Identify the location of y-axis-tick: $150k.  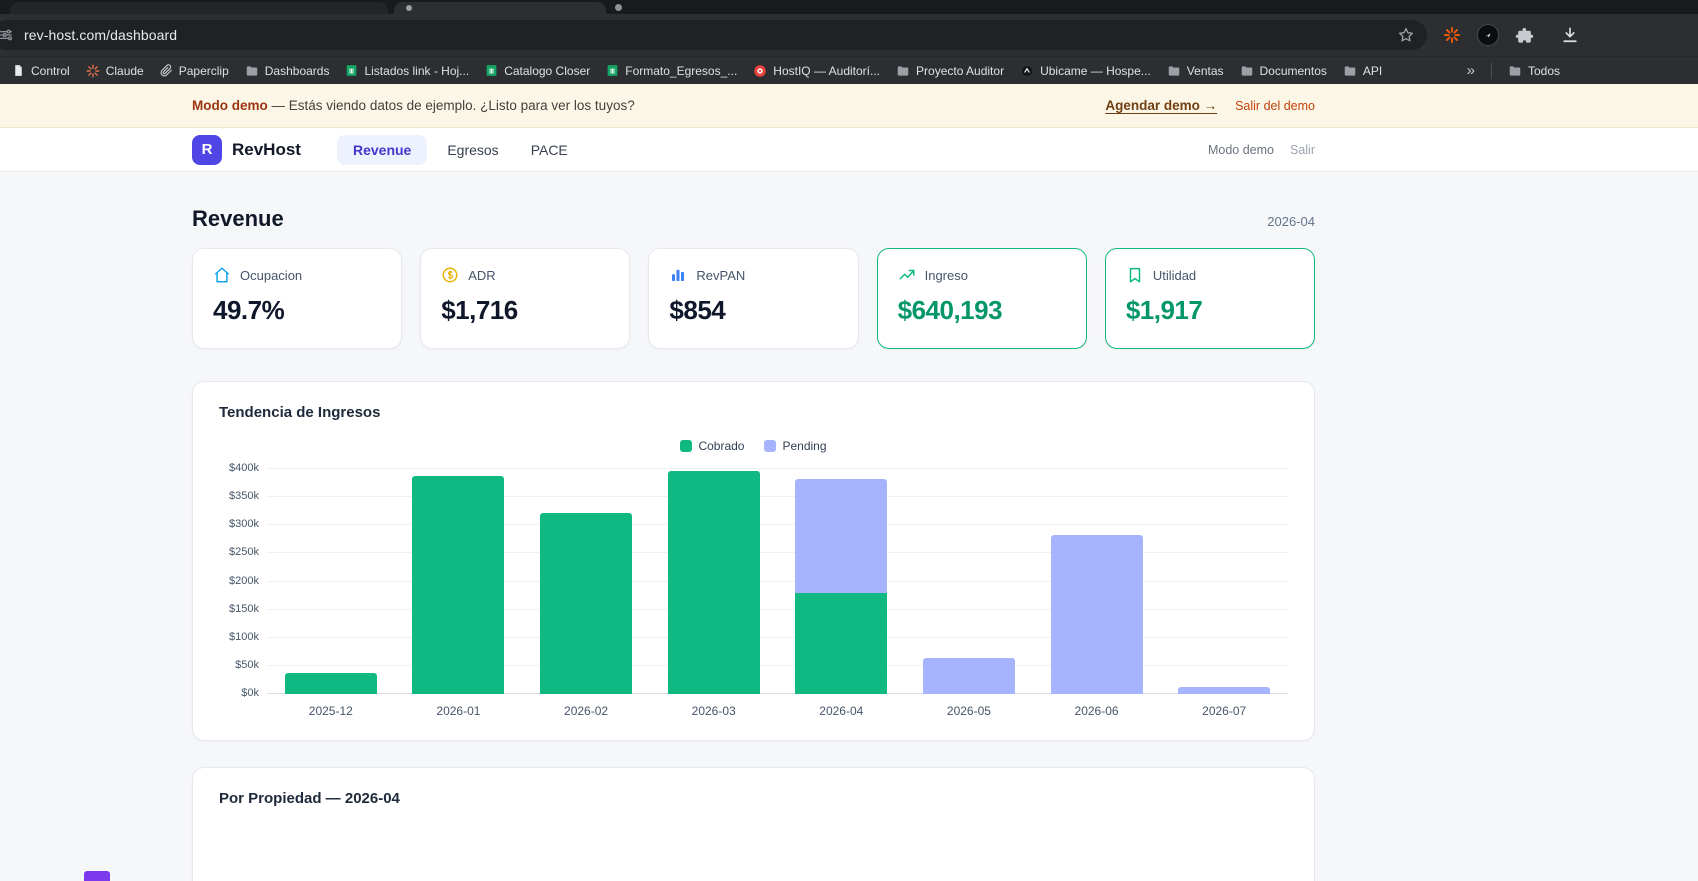
(244, 608).